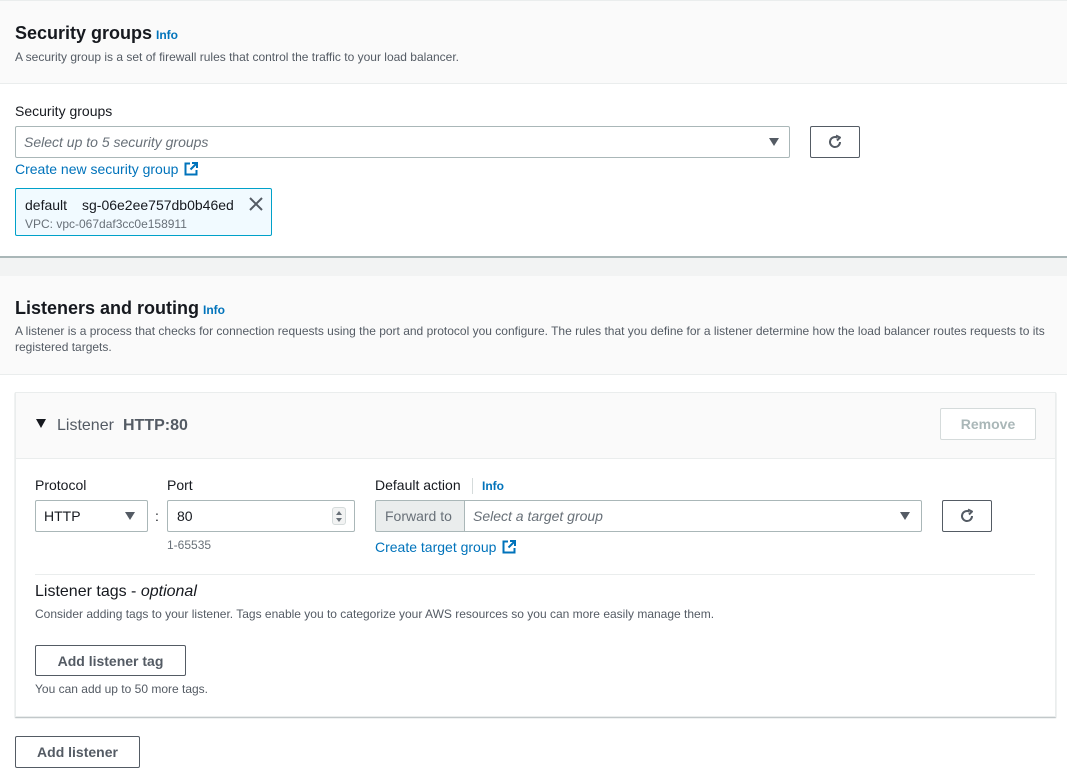 This screenshot has width=1067, height=784. I want to click on create-security-group-link: Create new security group, so click(107, 169).